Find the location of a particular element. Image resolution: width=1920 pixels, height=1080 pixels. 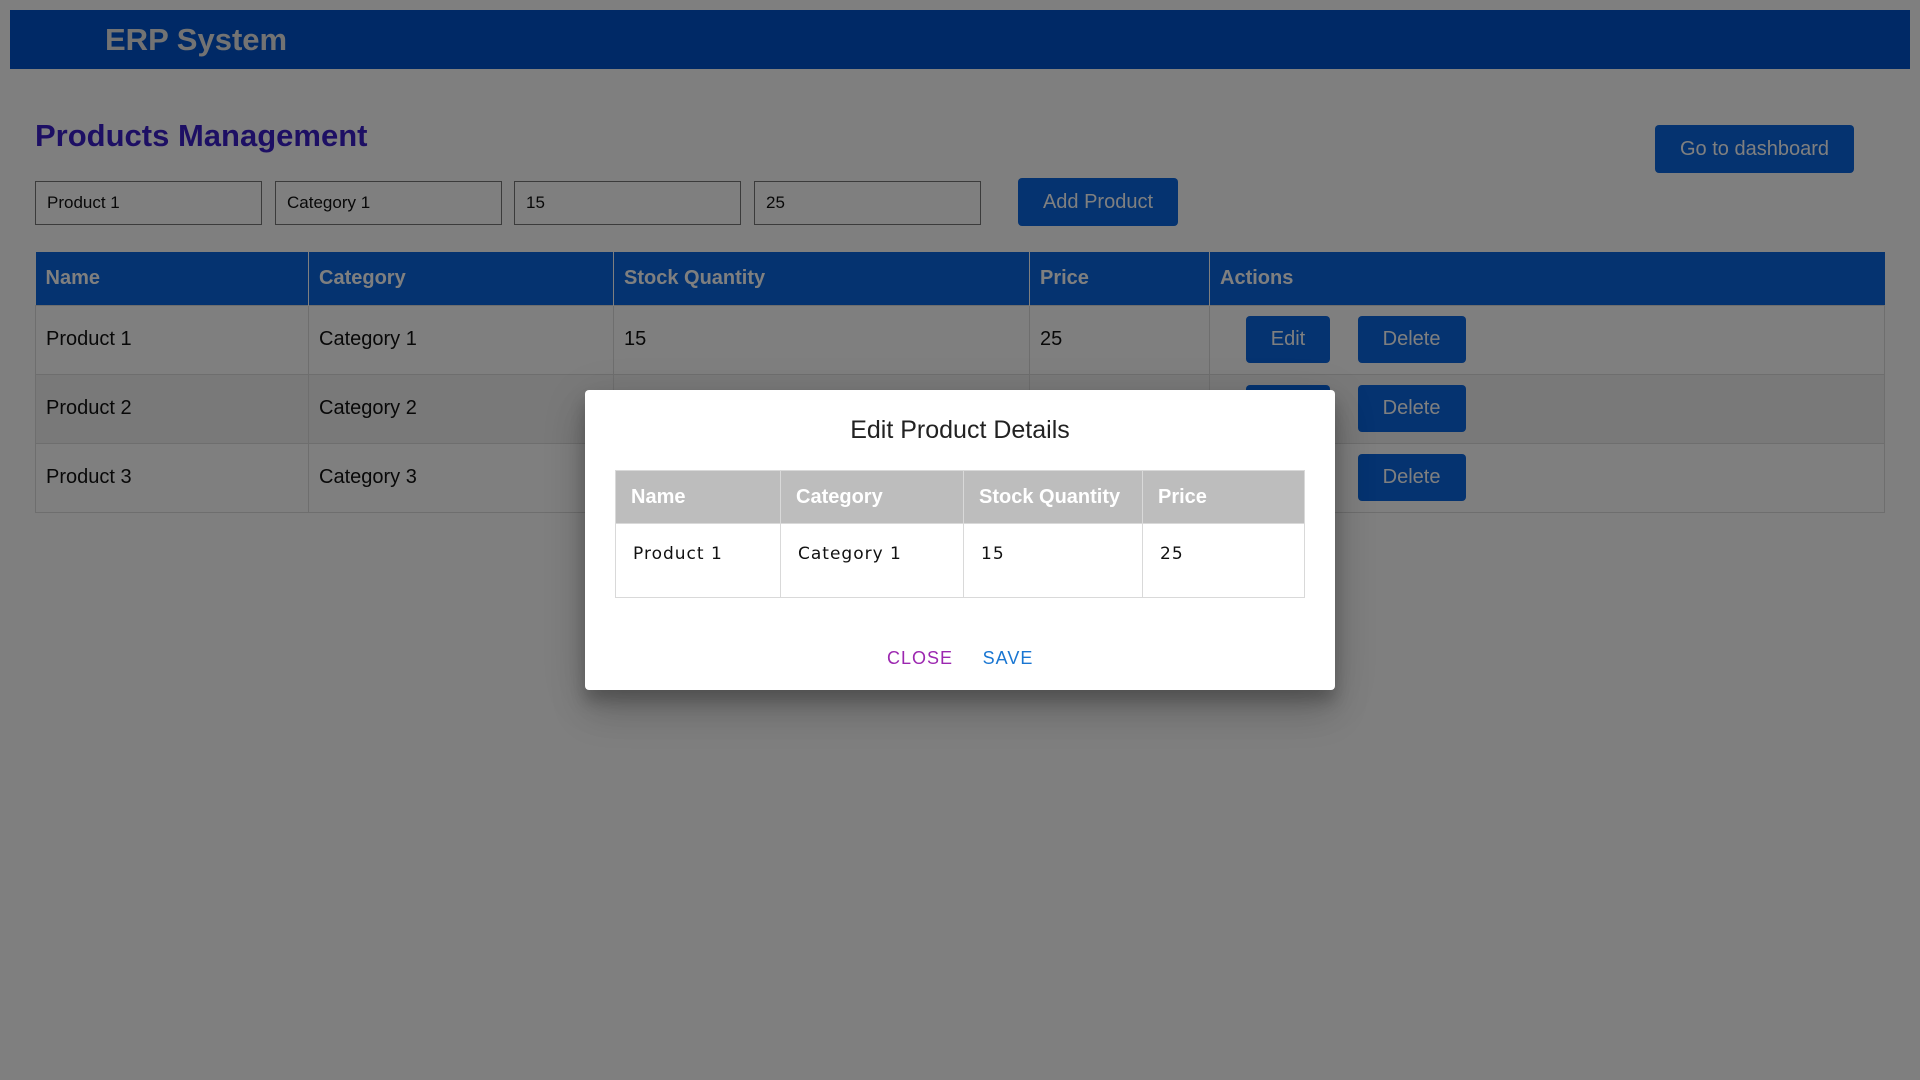

edit-name-field: Product 1 is located at coordinates (698, 560).